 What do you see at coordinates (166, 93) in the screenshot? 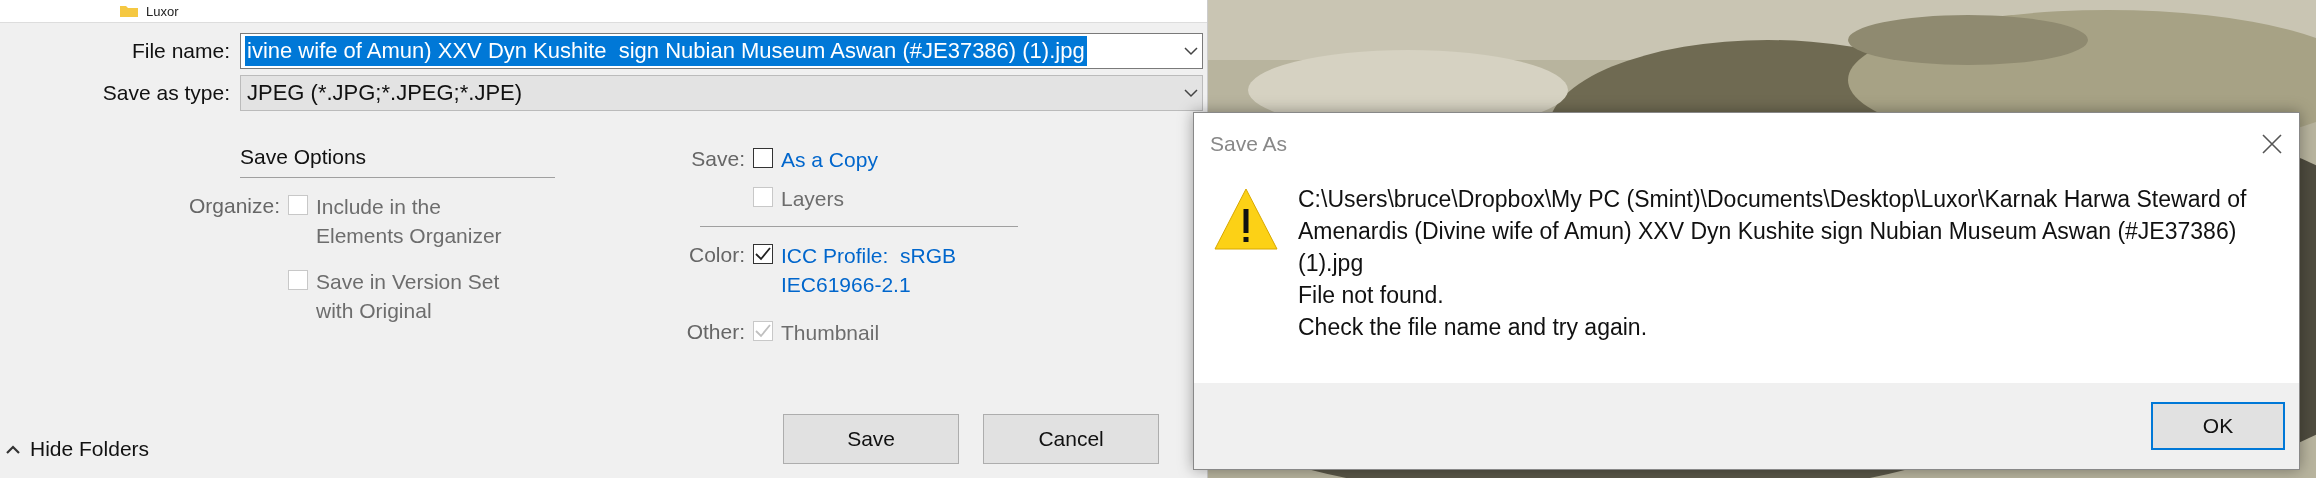
I see `field-label: Save as type:` at bounding box center [166, 93].